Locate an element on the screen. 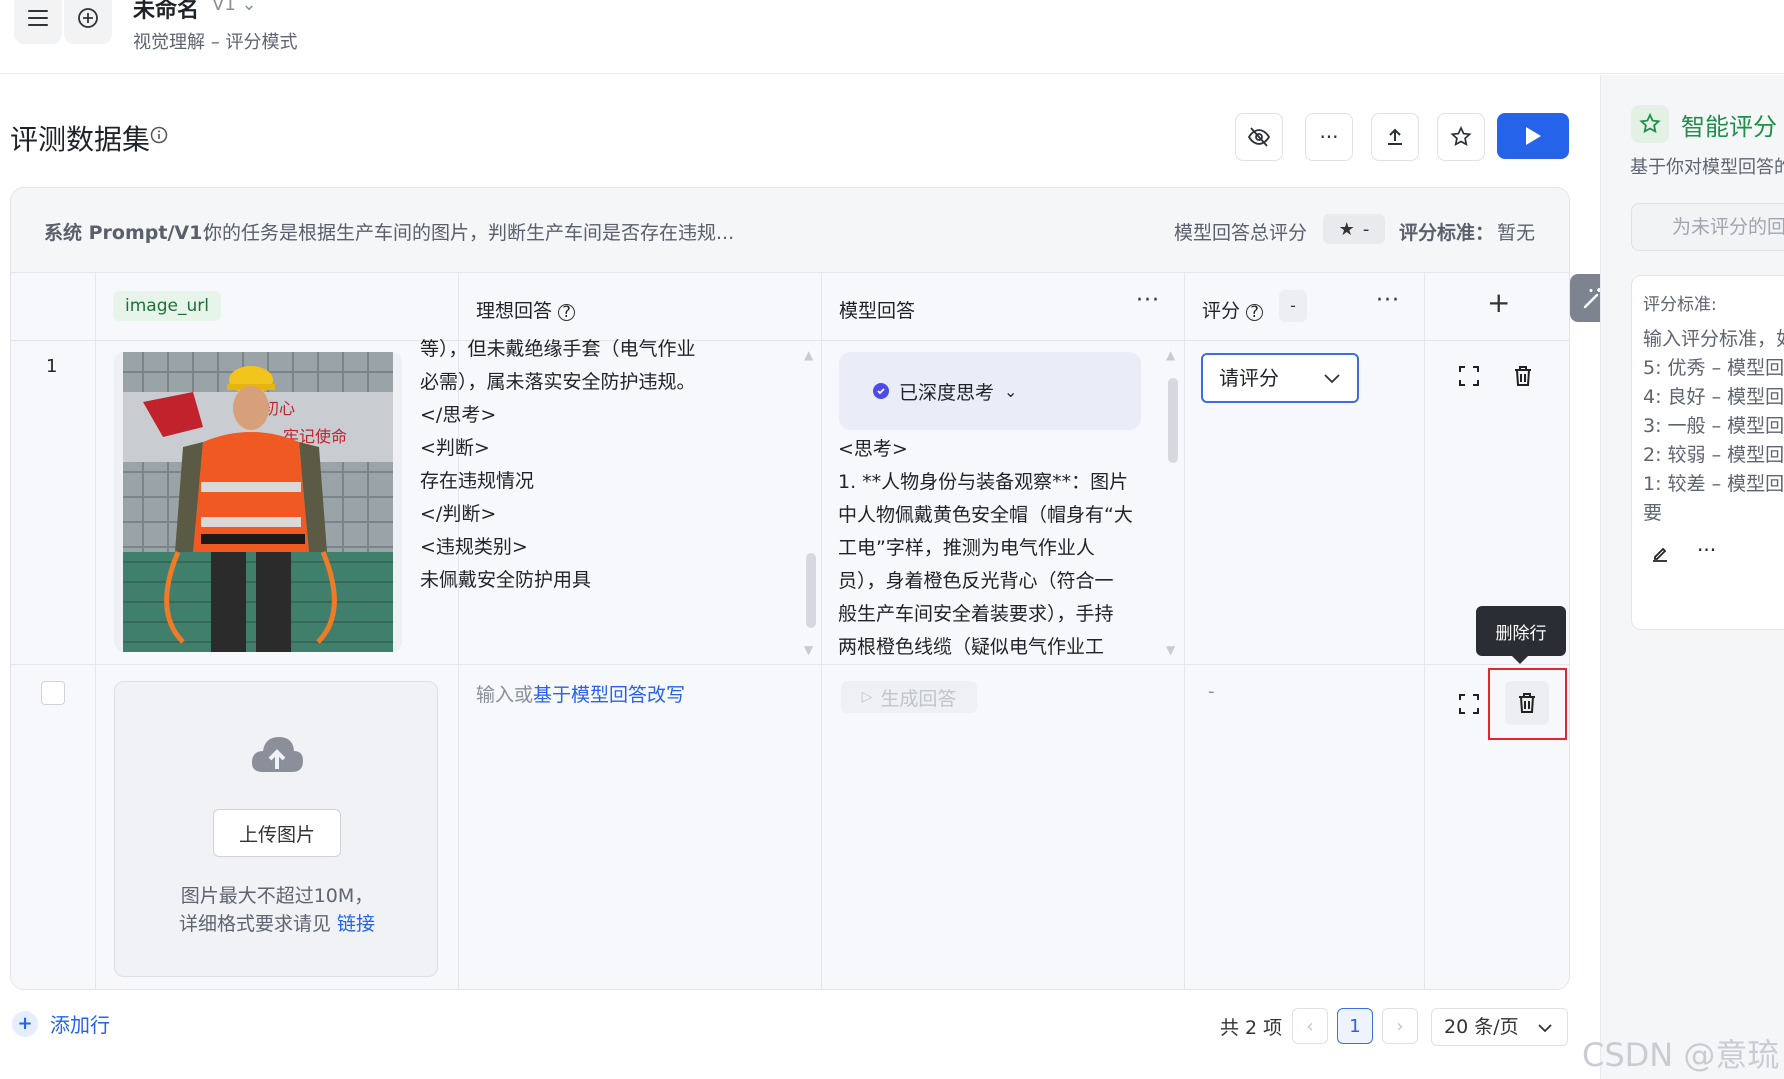 This screenshot has height=1079, width=1784. worker-photo: 初心 牢记使命 is located at coordinates (258, 502).